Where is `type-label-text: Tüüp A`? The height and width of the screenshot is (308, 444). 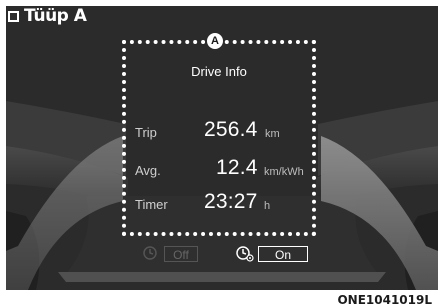
type-label-text: Tüüp A is located at coordinates (55, 16).